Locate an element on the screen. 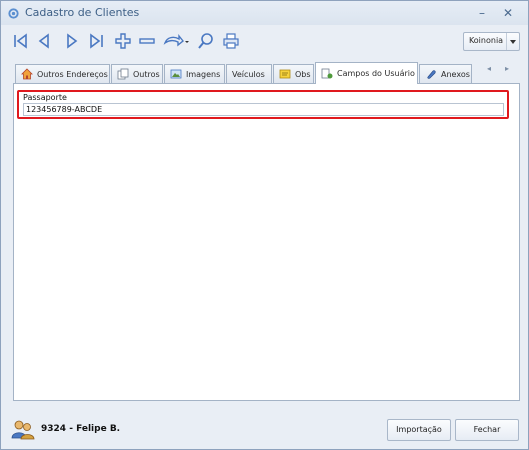 This screenshot has height=450, width=529. users-icon is located at coordinates (23, 430).